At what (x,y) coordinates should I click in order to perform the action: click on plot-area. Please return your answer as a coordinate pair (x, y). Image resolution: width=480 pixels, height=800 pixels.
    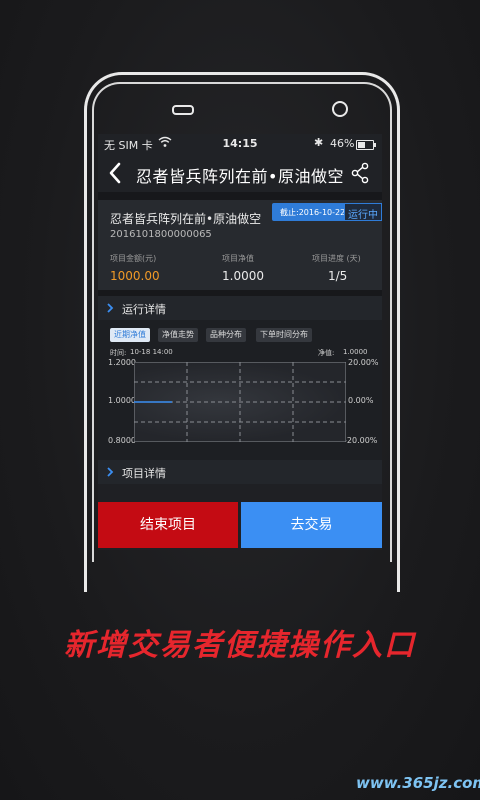
    Looking at the image, I should click on (240, 402).